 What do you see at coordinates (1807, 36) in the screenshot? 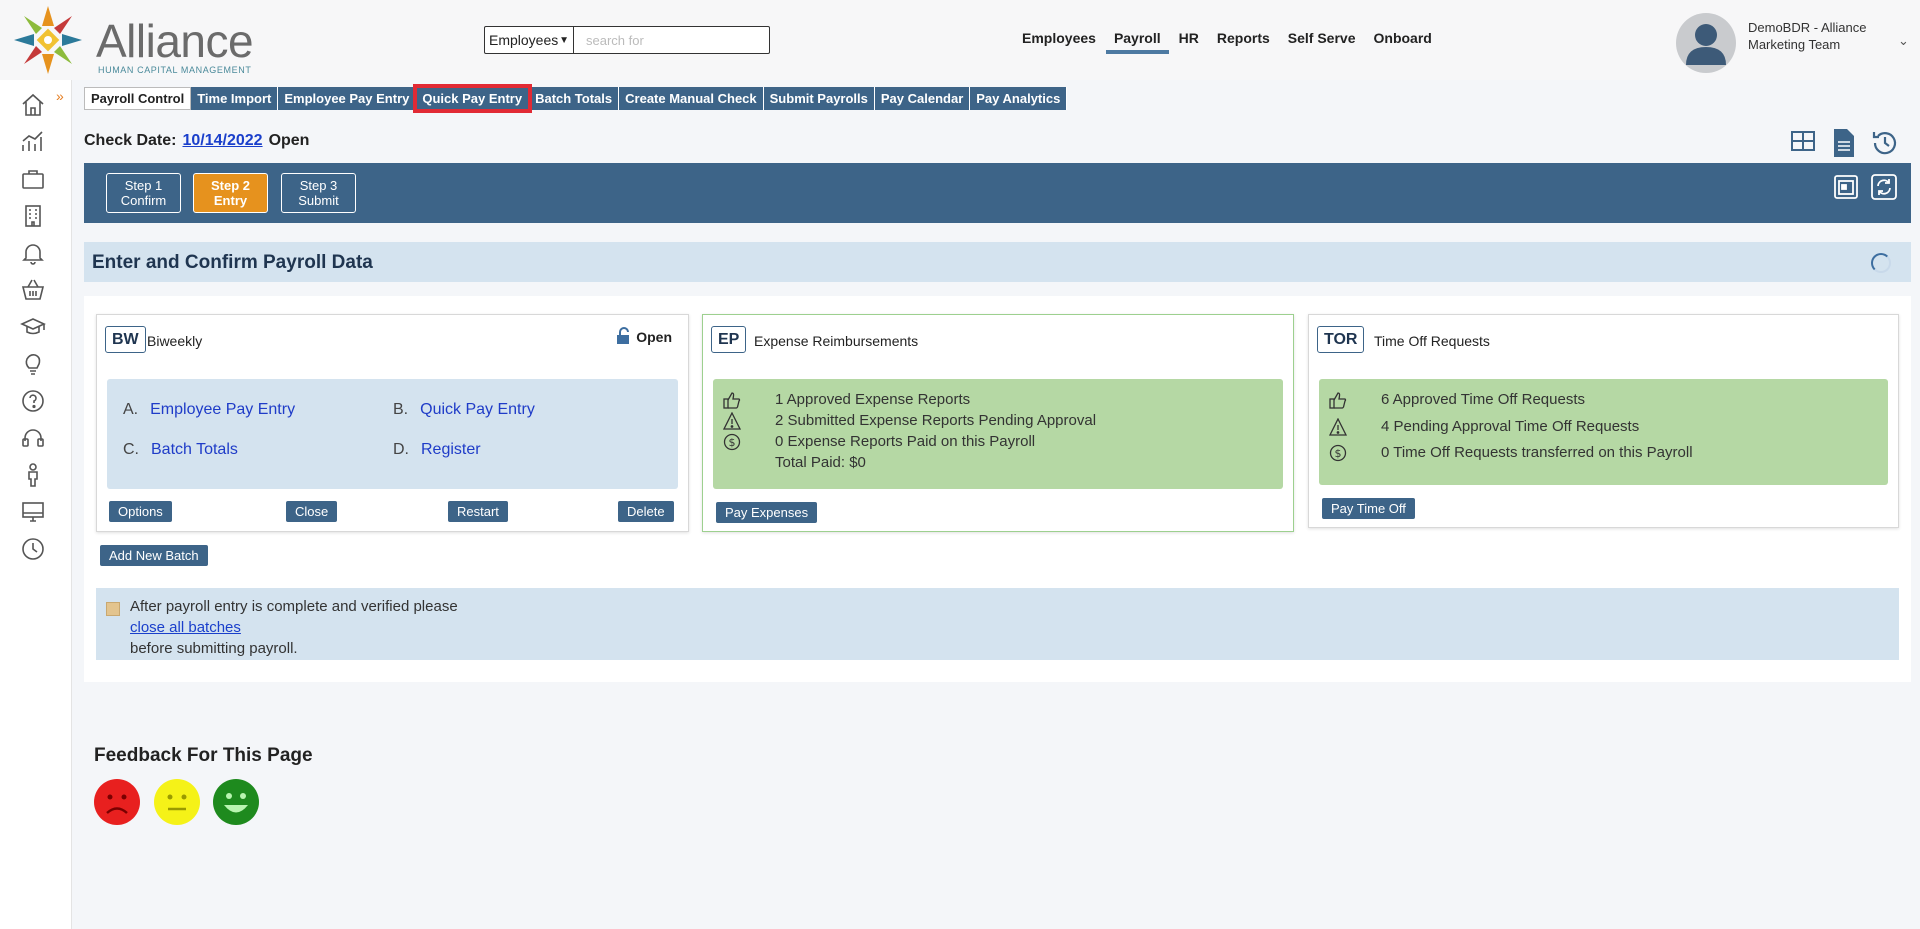
I see `user-name: DemoBDR - Alliance Marketing Team` at bounding box center [1807, 36].